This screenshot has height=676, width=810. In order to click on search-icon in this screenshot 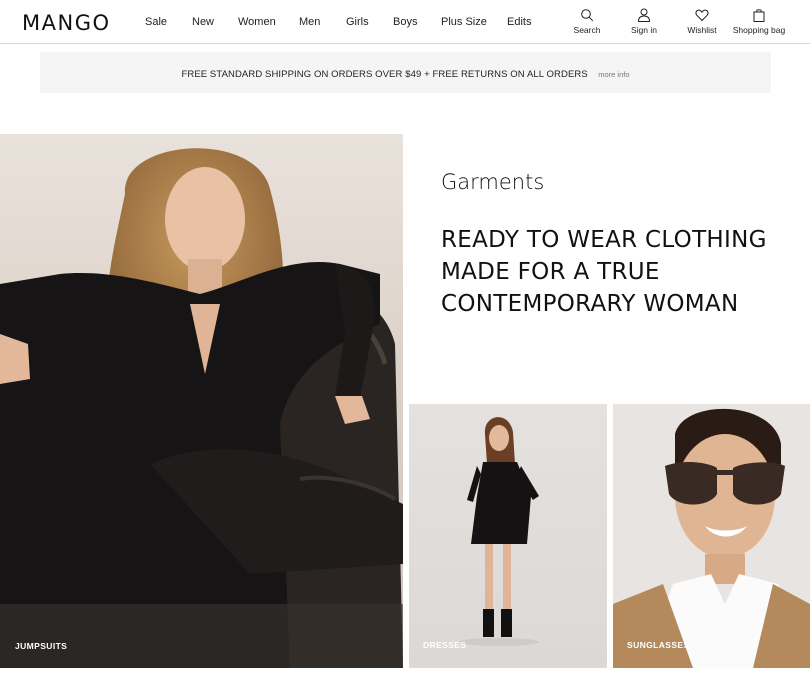, I will do `click(587, 15)`.